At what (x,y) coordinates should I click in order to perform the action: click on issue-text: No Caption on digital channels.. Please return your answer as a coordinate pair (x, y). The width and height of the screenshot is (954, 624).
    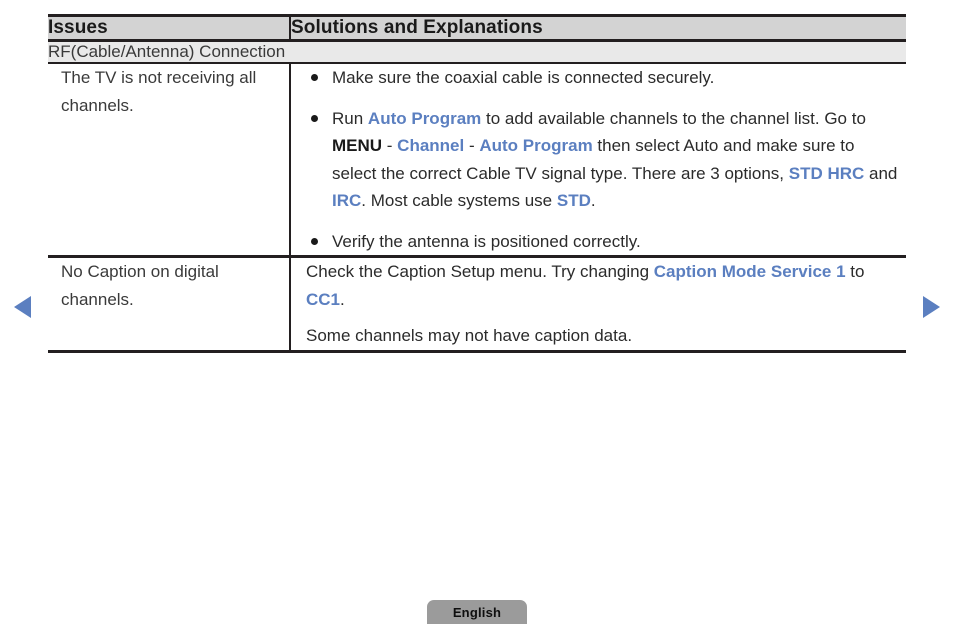
    Looking at the image, I should click on (169, 304).